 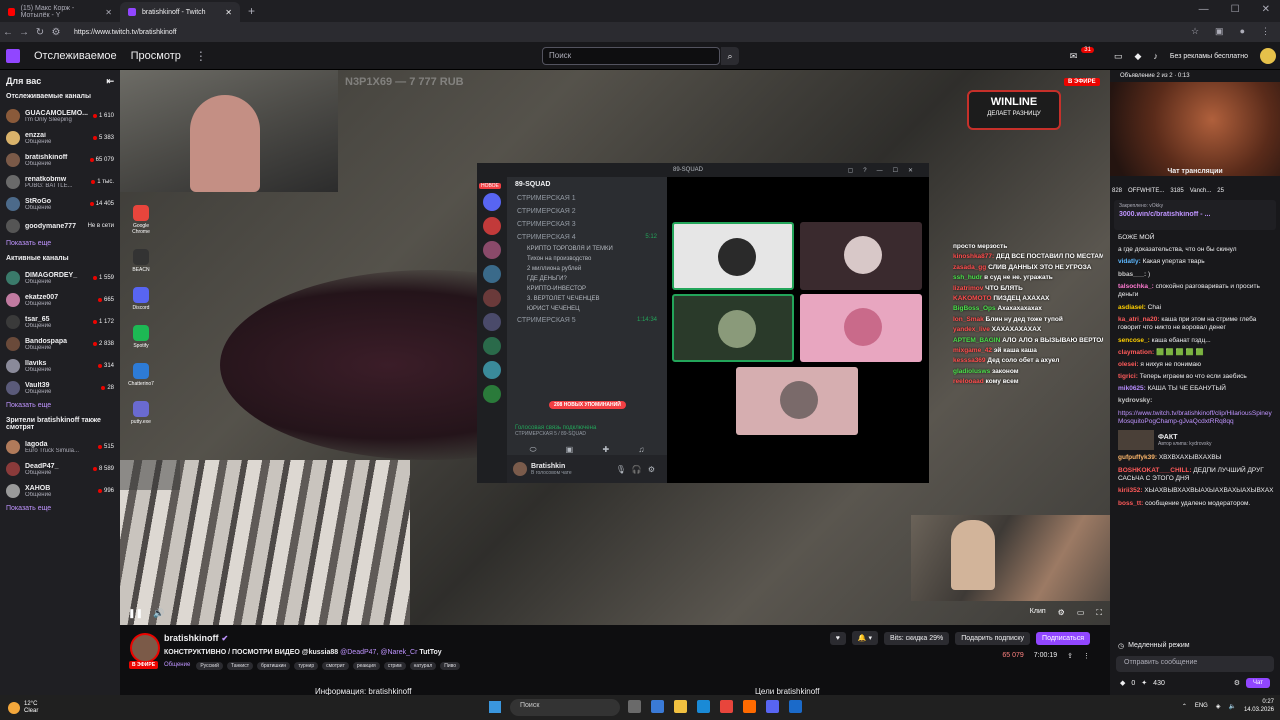 I want to click on stream-tag: Танкист, so click(x=240, y=666).